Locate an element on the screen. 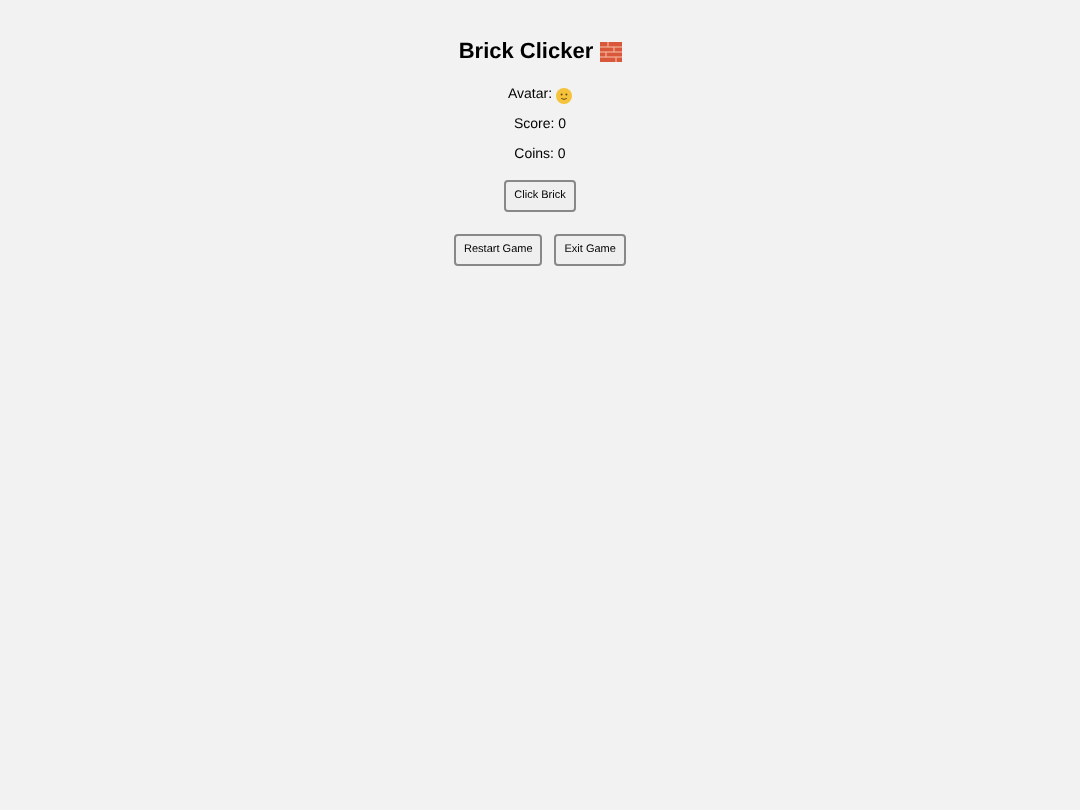  smiley-icon is located at coordinates (564, 95).